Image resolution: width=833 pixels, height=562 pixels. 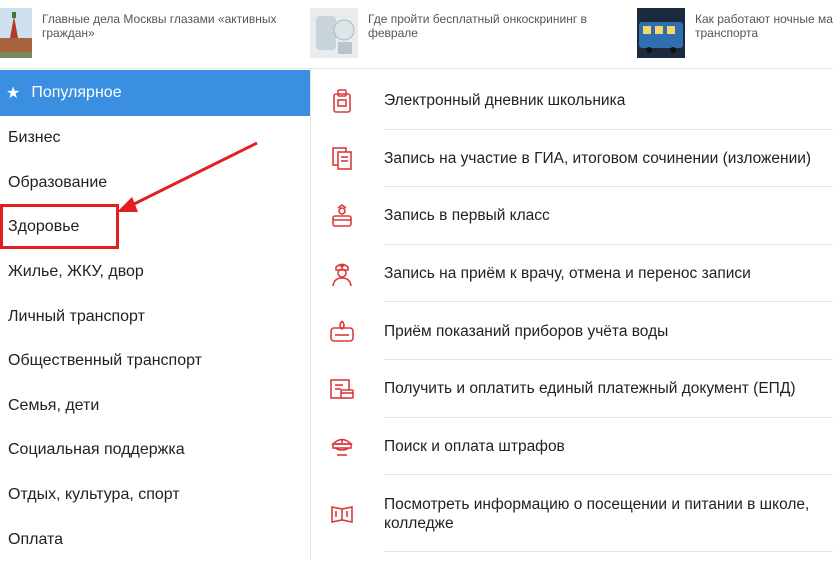 What do you see at coordinates (76, 92) in the screenshot?
I see `sidebar-item-label: Популярное` at bounding box center [76, 92].